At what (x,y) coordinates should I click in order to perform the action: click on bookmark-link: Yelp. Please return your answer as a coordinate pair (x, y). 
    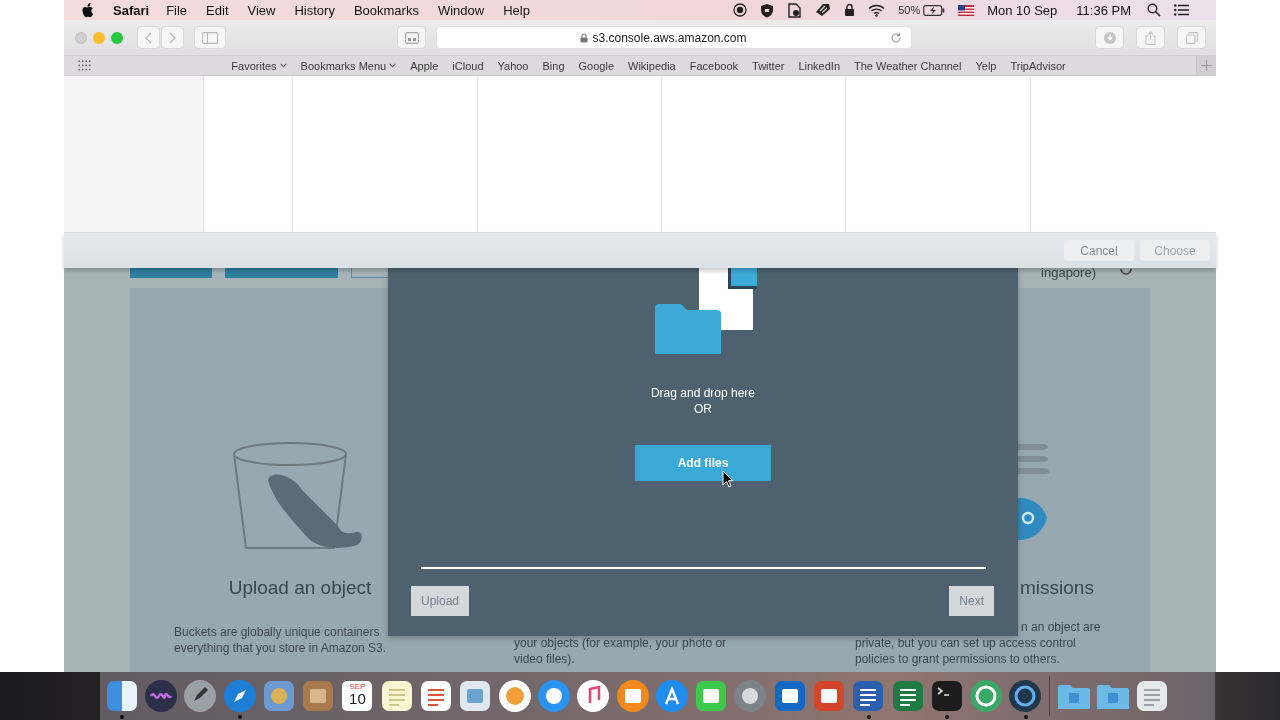
    Looking at the image, I should click on (986, 65).